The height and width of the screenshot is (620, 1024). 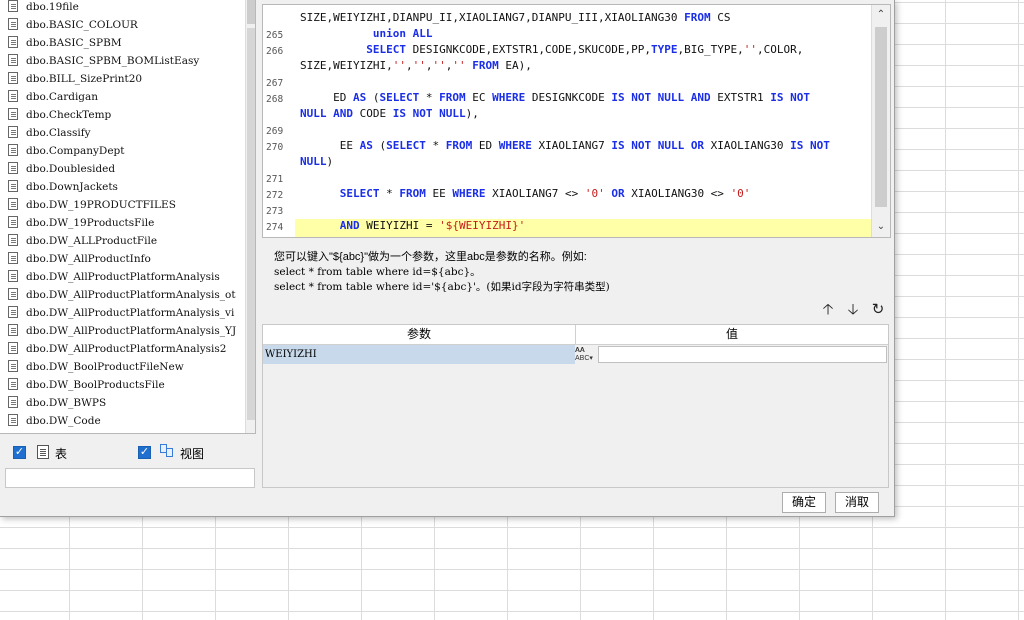 What do you see at coordinates (63, 421) in the screenshot?
I see `table-list-item-label: dbo.DW_Code` at bounding box center [63, 421].